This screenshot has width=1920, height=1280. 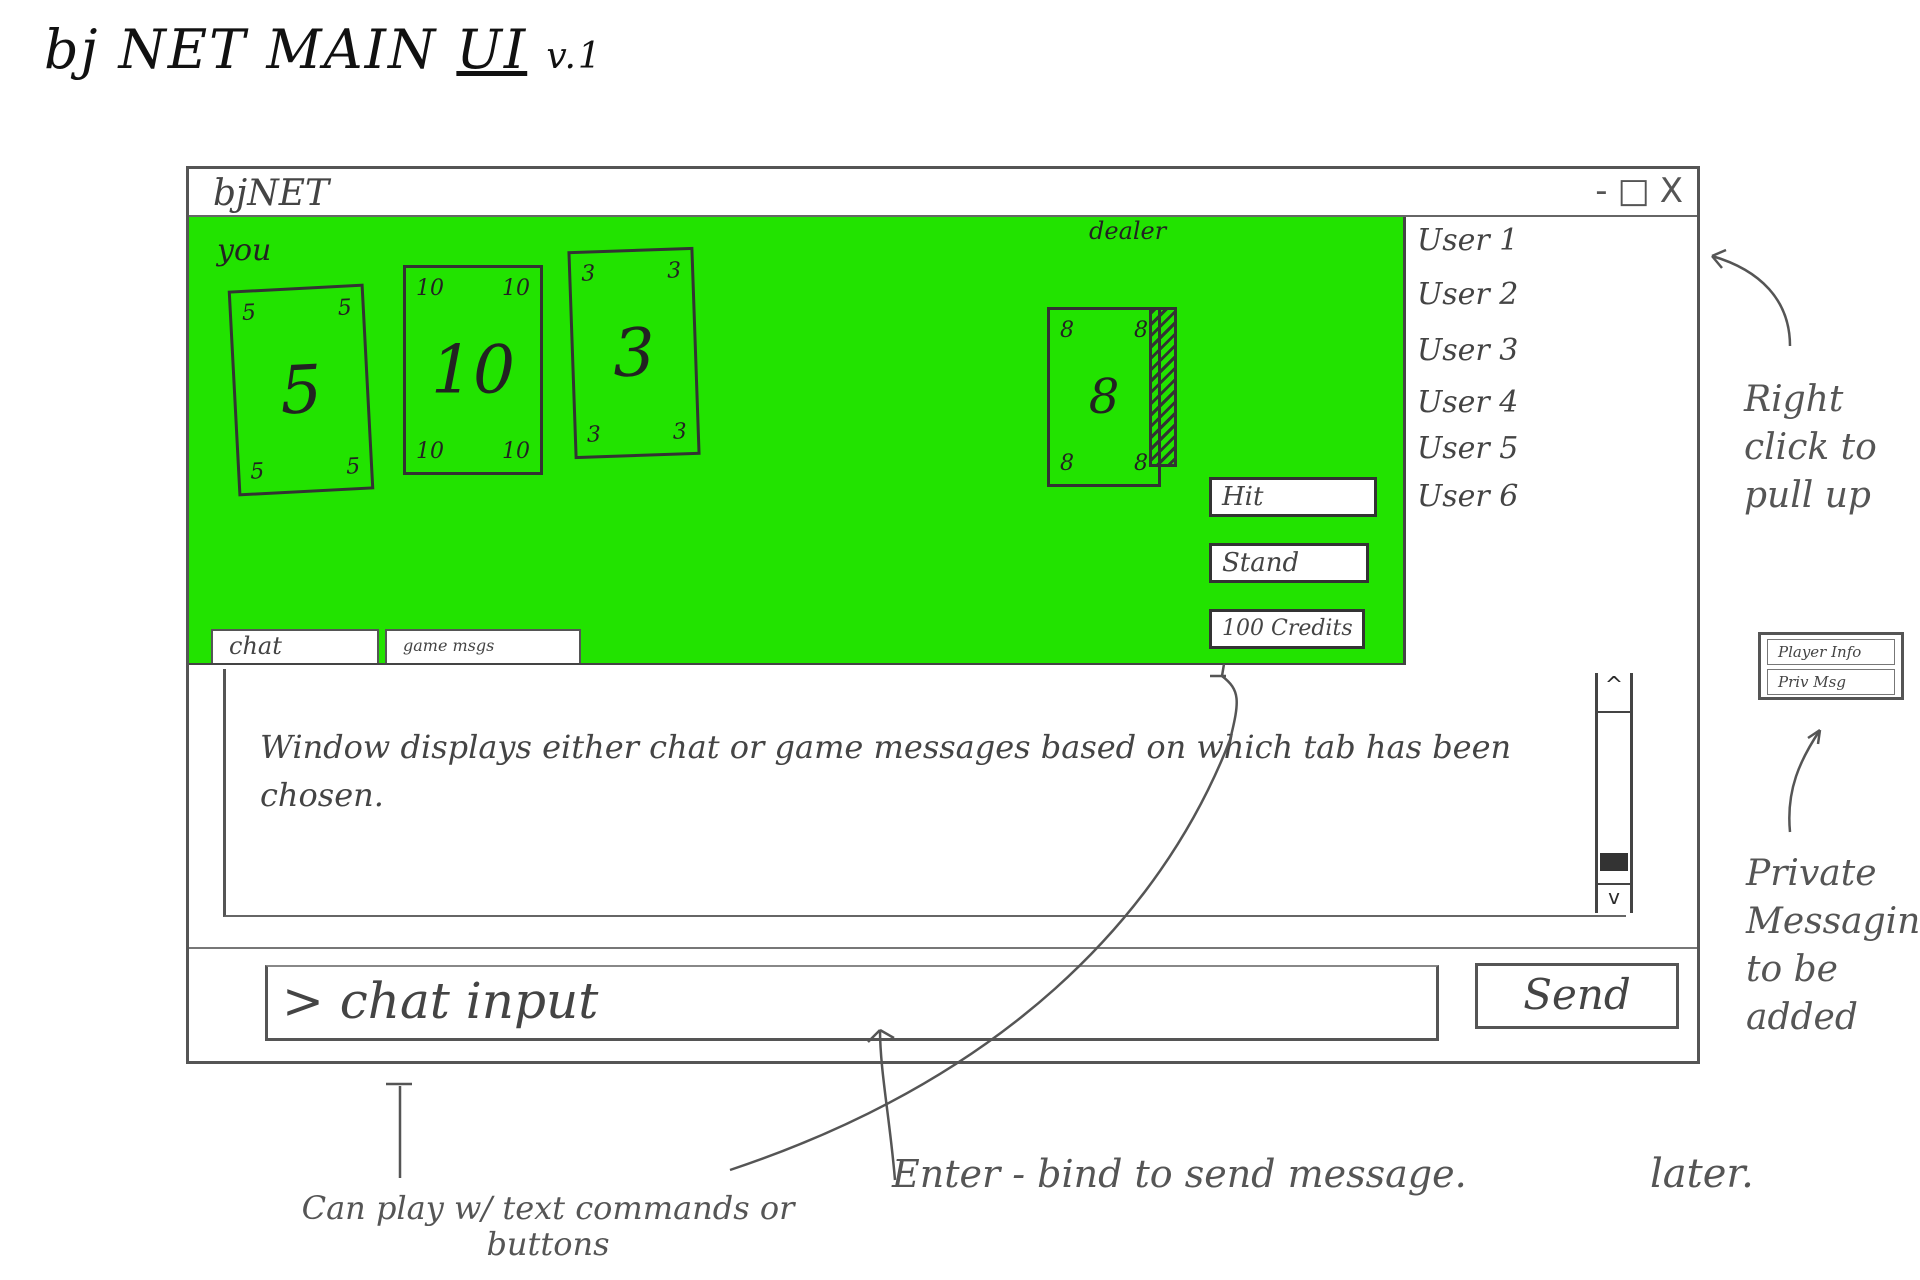 What do you see at coordinates (1614, 862) in the screenshot?
I see `scroll-thumb` at bounding box center [1614, 862].